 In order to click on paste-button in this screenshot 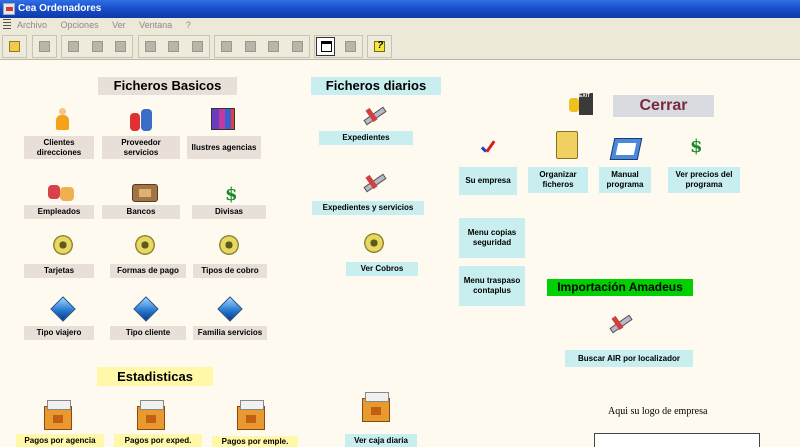, I will do `click(119, 46)`.